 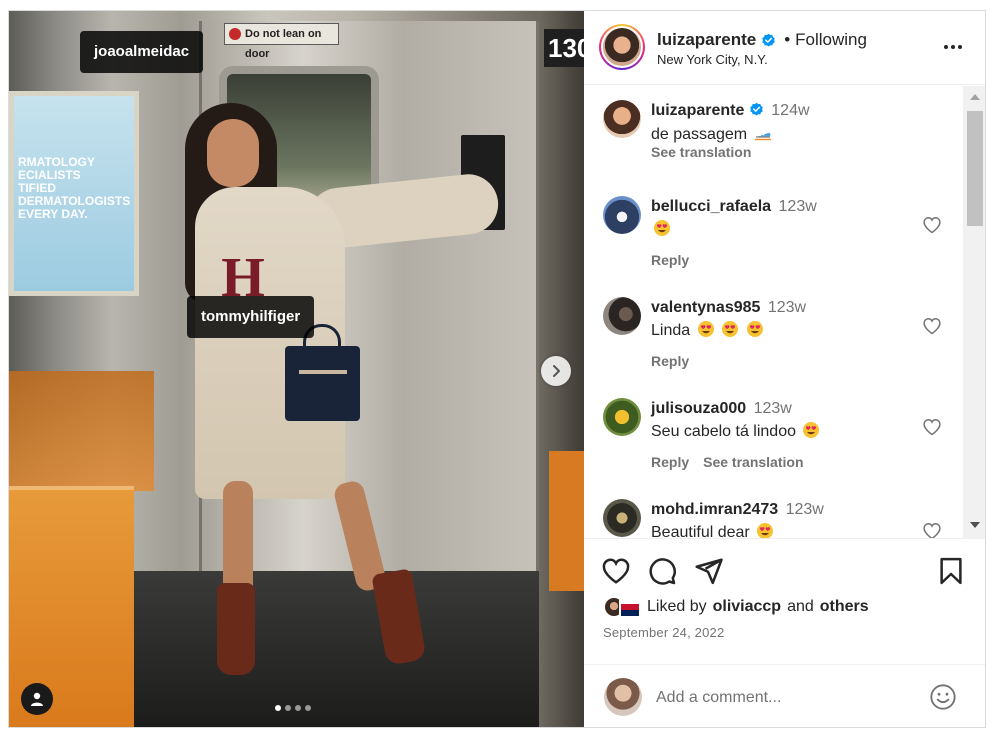 I want to click on scrollbar-thumb, so click(x=975, y=168).